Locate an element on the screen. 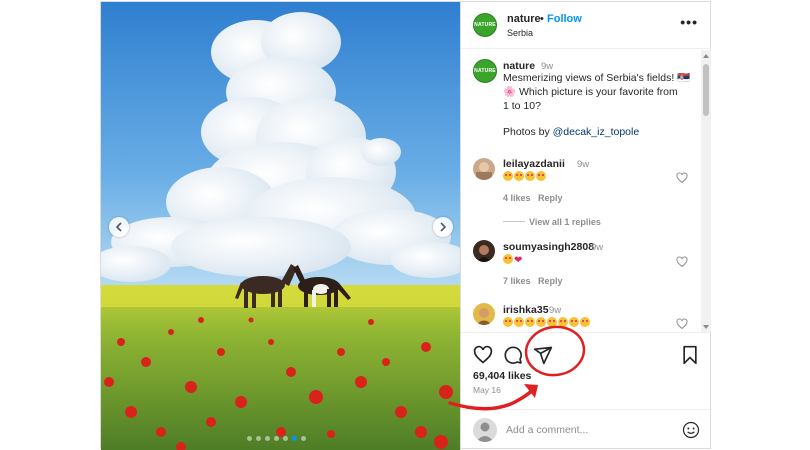  header-username: nature is located at coordinates (524, 19).